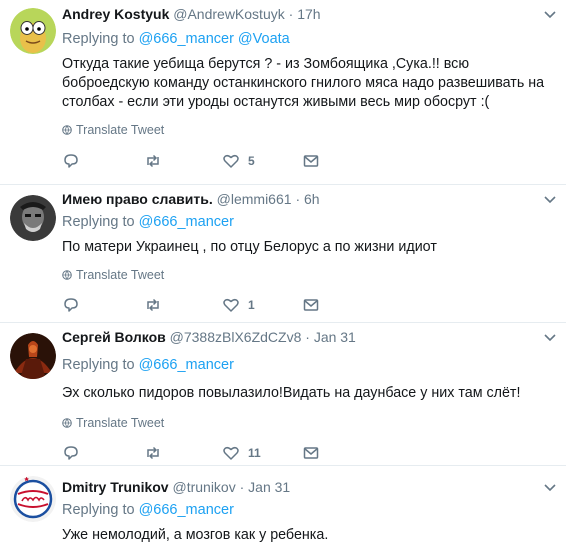 The height and width of the screenshot is (555, 566). I want to click on author-handle: @lemmi661, so click(254, 199).